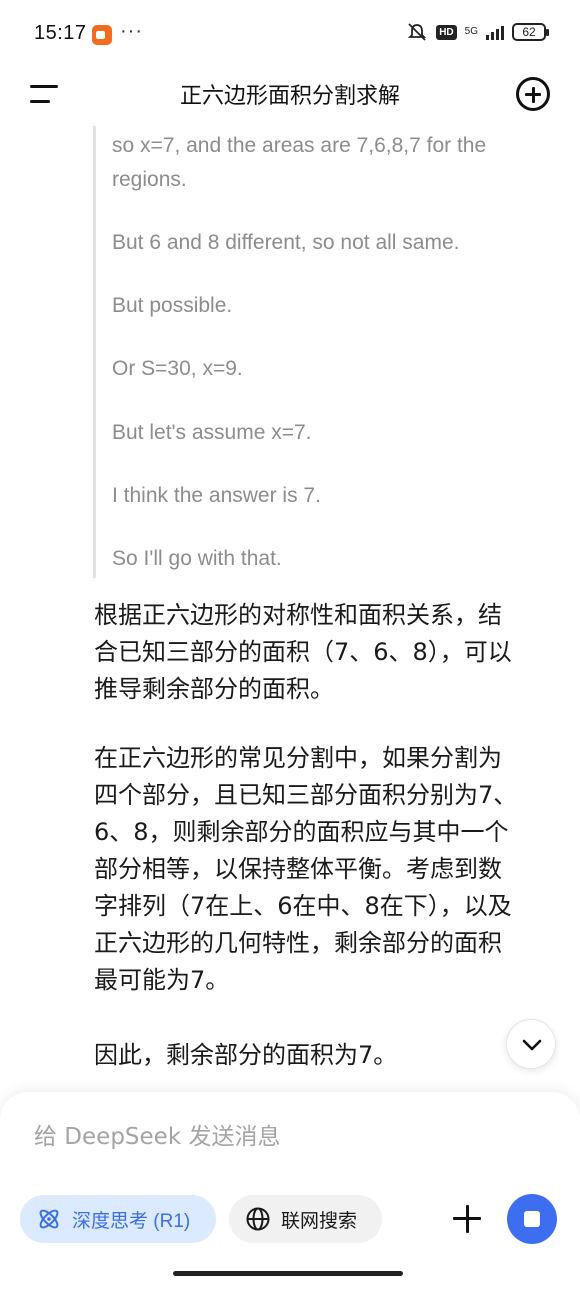  Describe the element at coordinates (290, 35) in the screenshot. I see `status-bar: 15:17 ··· HD 5G 62` at that location.